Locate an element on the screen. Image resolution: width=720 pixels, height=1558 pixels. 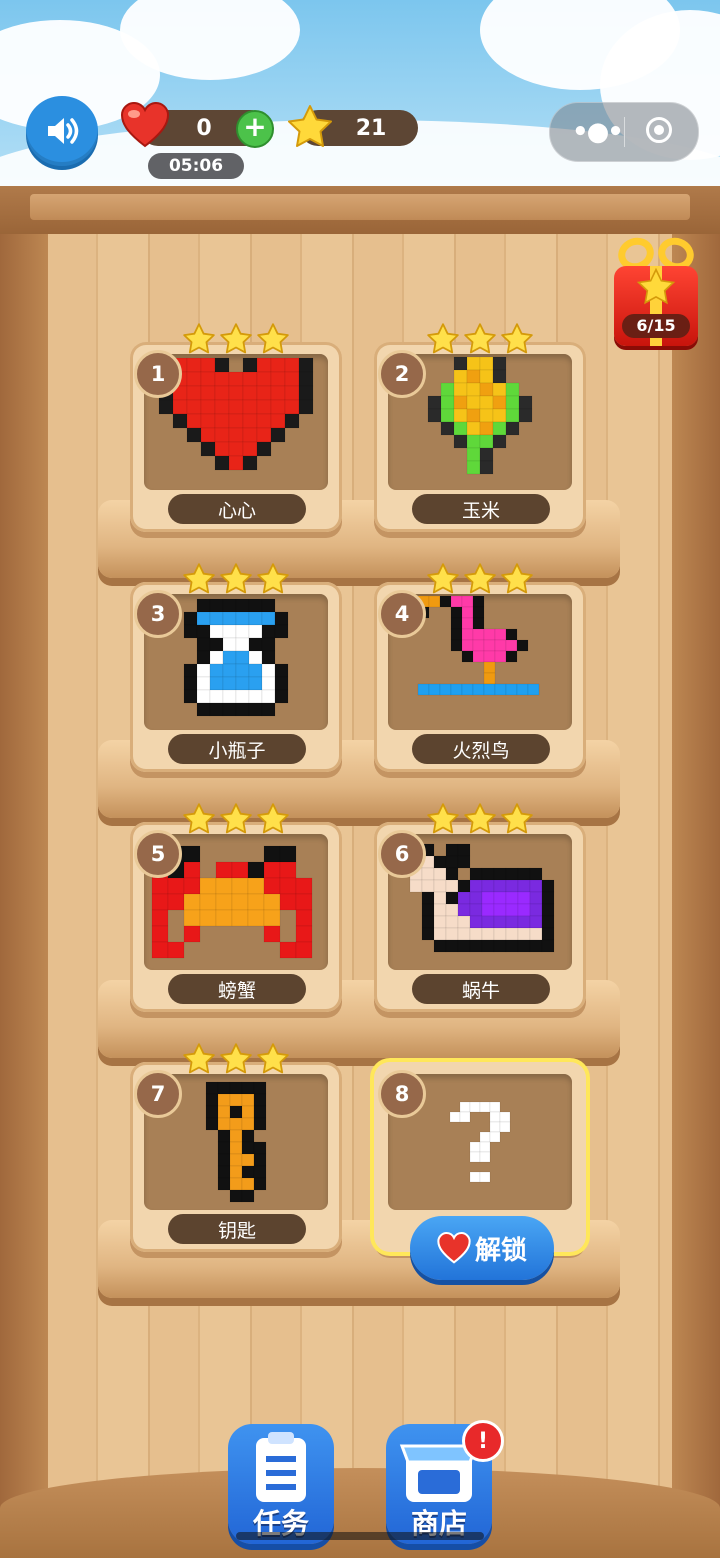
capsule-divider is located at coordinates (624, 132).